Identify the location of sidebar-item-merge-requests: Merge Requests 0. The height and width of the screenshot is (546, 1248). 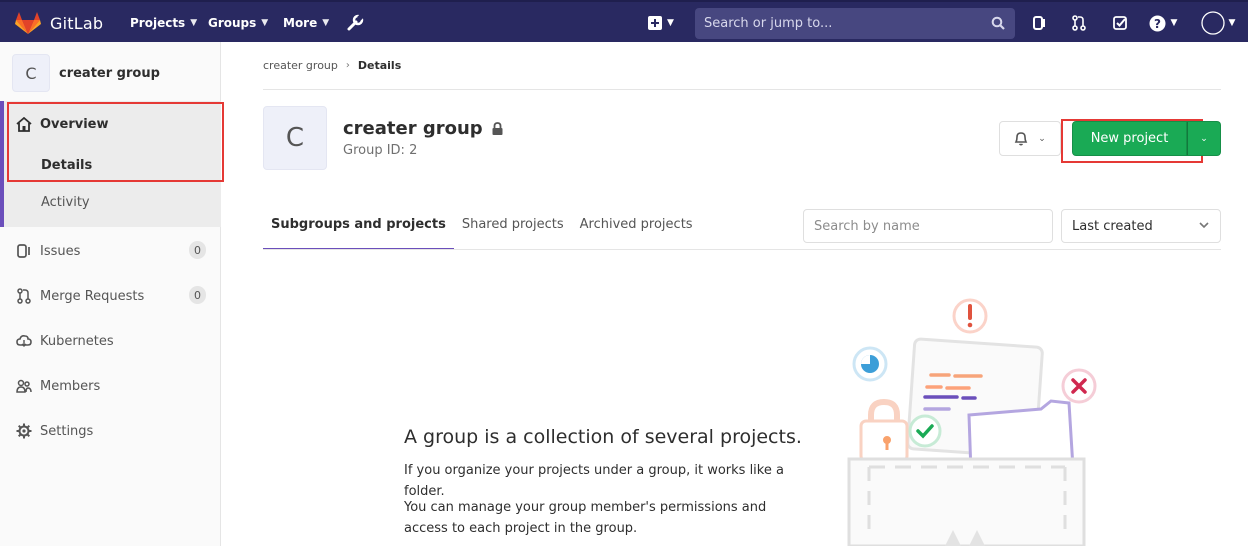
(111, 295).